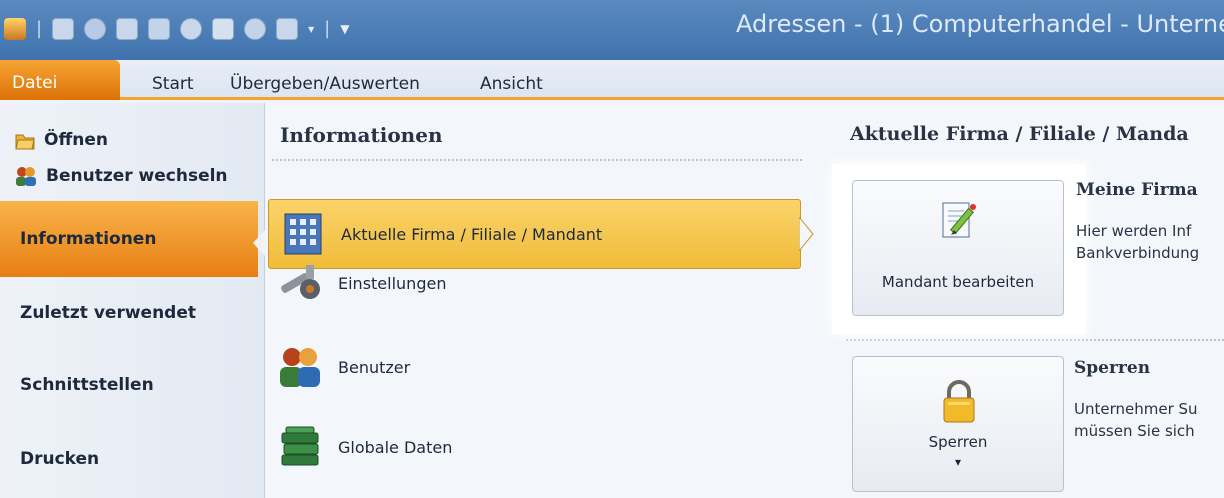 The image size is (1224, 498). I want to click on switch-user-label: Benutzer wechseln, so click(137, 176).